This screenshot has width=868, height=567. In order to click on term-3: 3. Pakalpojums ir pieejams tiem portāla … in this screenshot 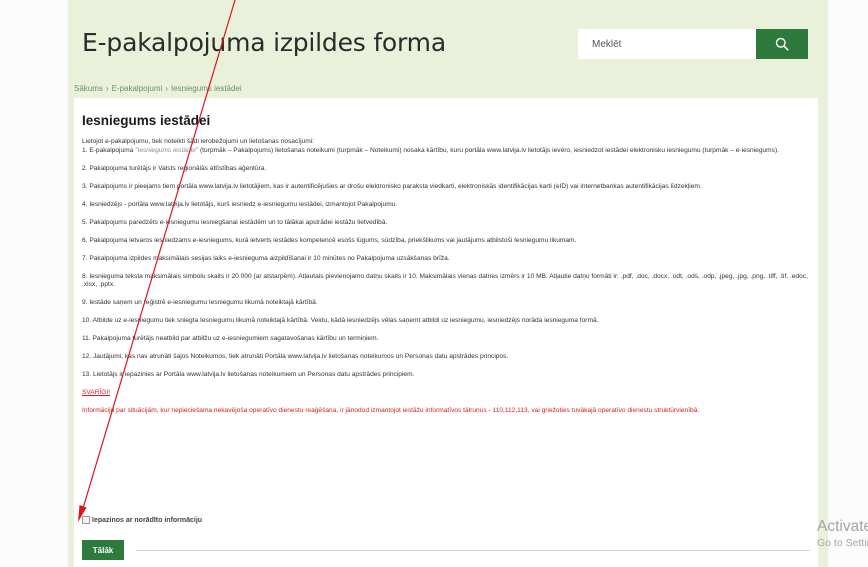, I will do `click(392, 186)`.